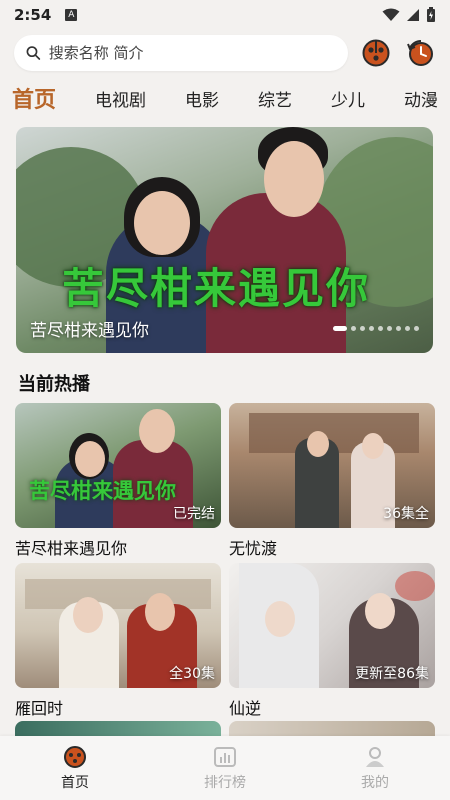 The height and width of the screenshot is (800, 450). I want to click on status-indicators, so click(409, 15).